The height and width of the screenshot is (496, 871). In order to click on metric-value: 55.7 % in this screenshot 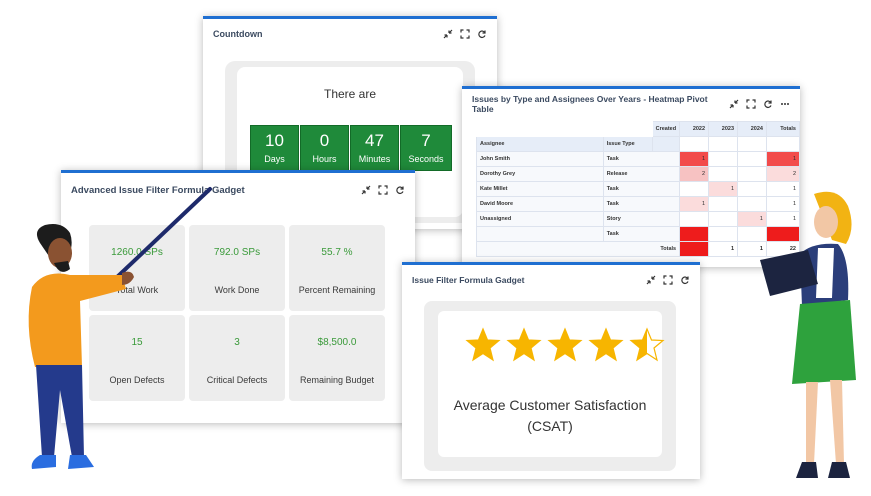, I will do `click(337, 252)`.